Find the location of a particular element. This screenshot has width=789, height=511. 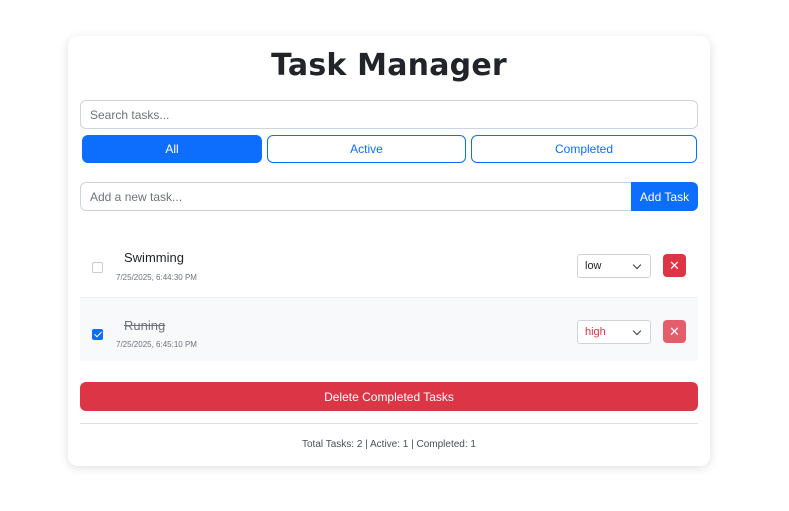

task-text: Runing is located at coordinates (145, 325).